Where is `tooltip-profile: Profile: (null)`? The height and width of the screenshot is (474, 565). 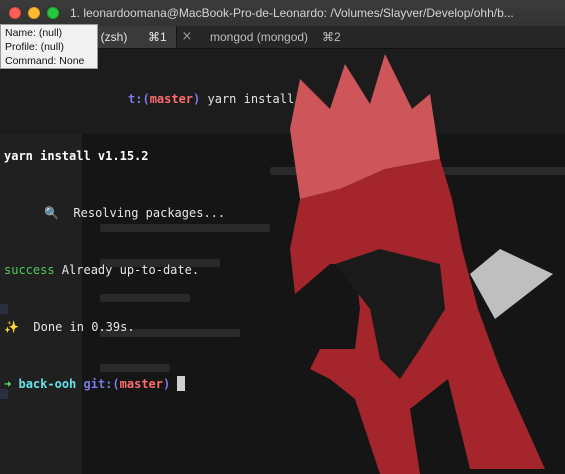 tooltip-profile: Profile: (null) is located at coordinates (34, 47).